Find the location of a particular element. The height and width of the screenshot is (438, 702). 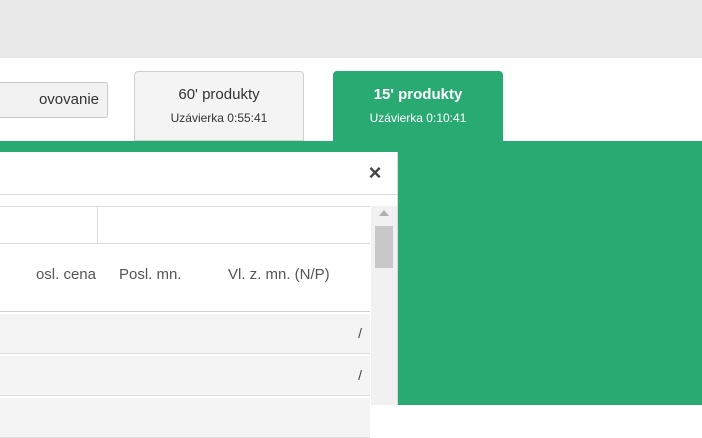

scroll-up-arrow-icon is located at coordinates (384, 213).